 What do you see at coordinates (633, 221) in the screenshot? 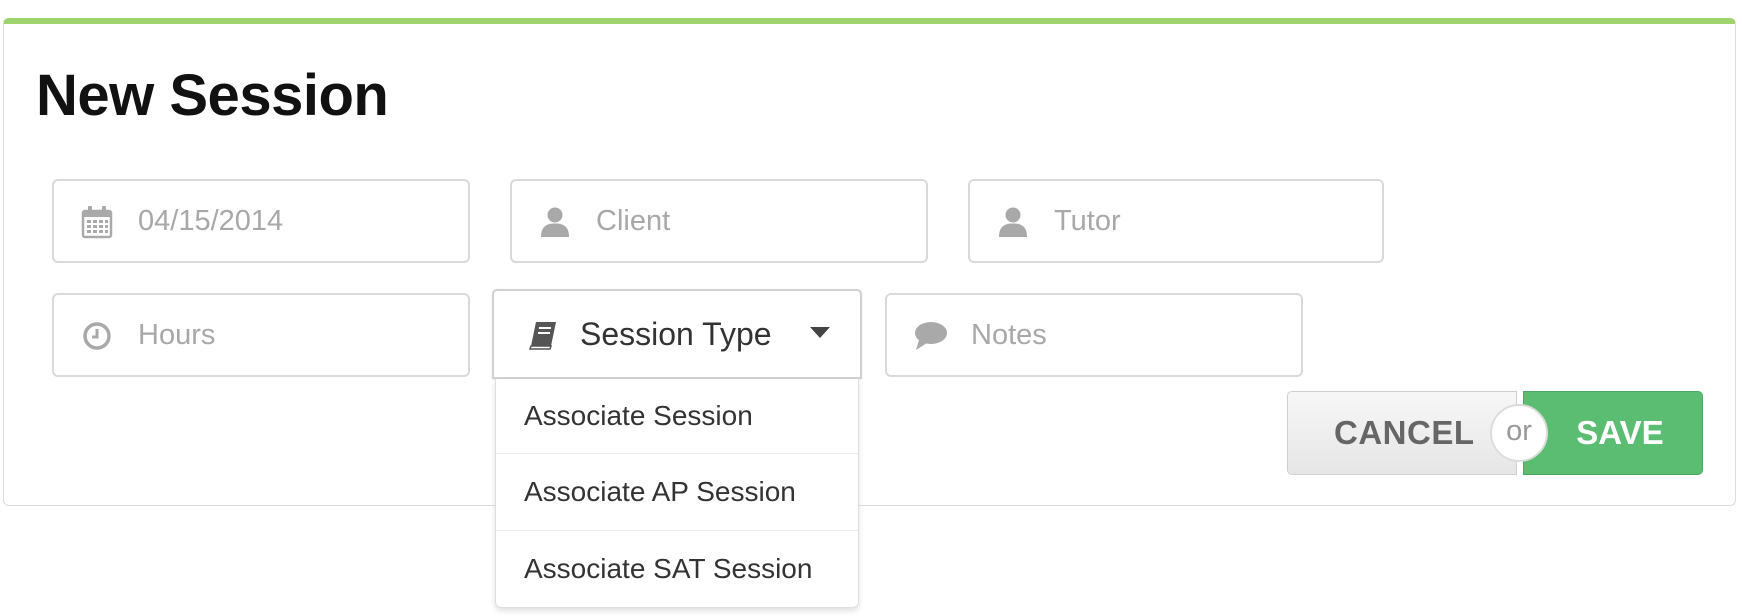
I see `client-placeholder: Client` at bounding box center [633, 221].